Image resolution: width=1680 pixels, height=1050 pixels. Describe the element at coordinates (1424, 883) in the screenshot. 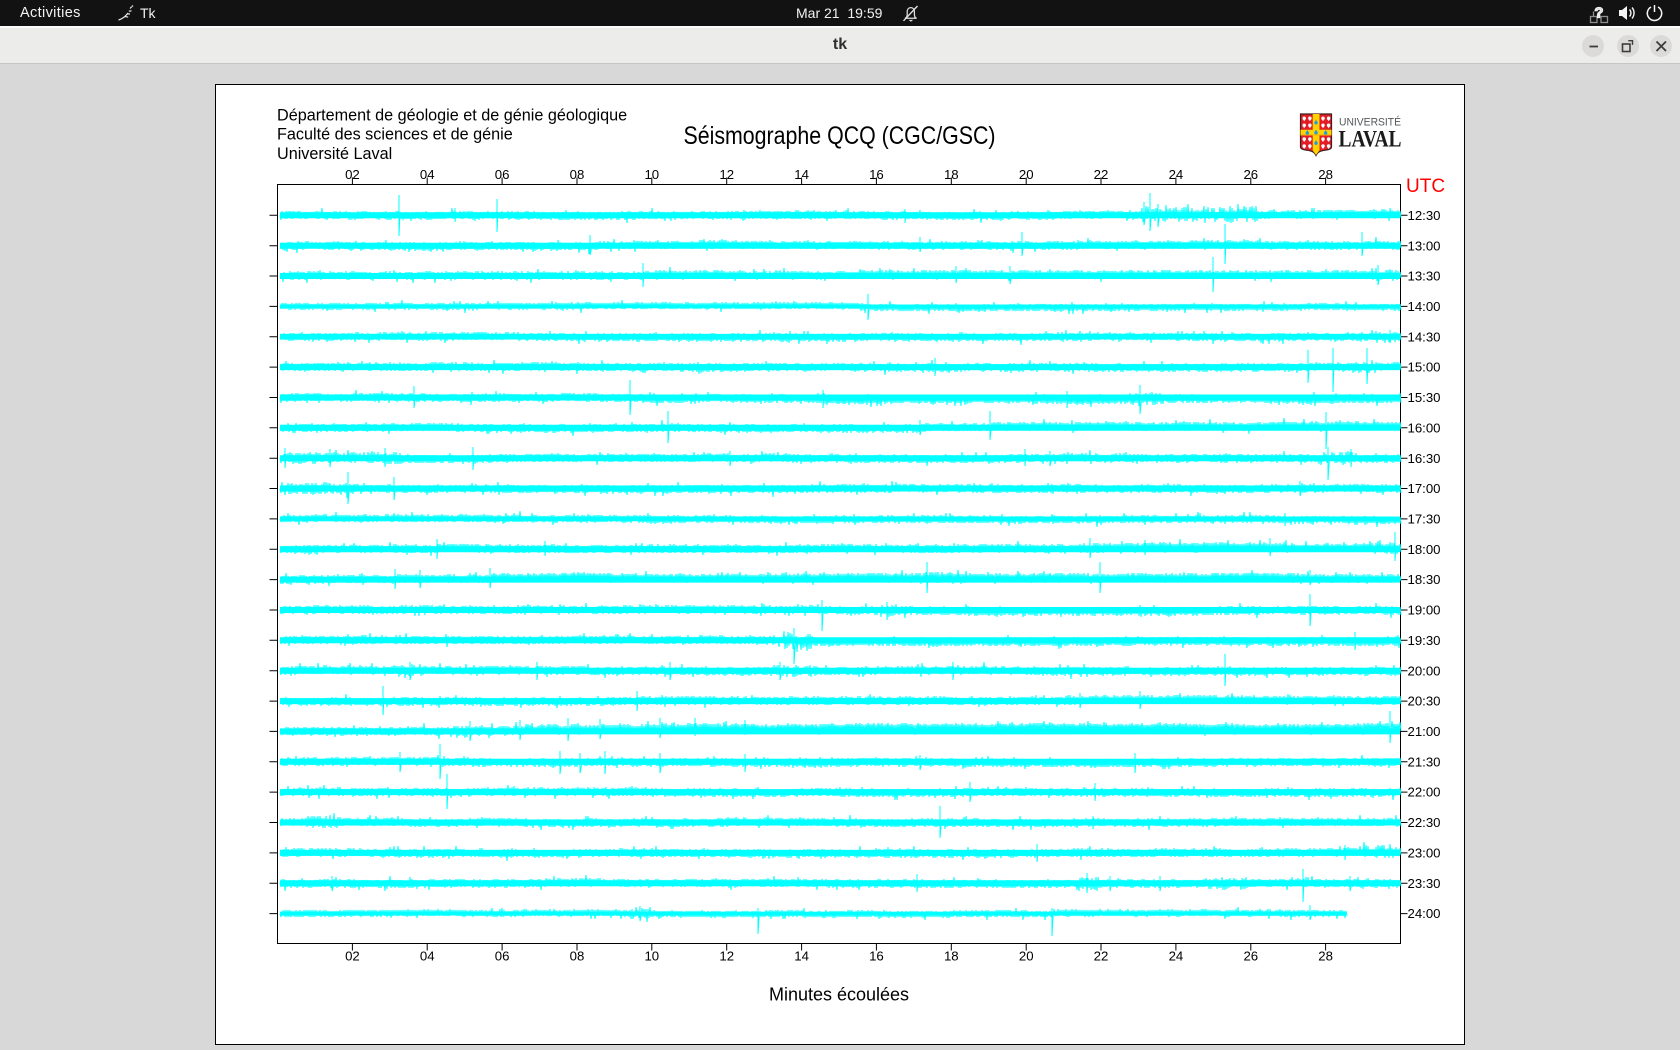

I see `svg-text: 23:30` at that location.